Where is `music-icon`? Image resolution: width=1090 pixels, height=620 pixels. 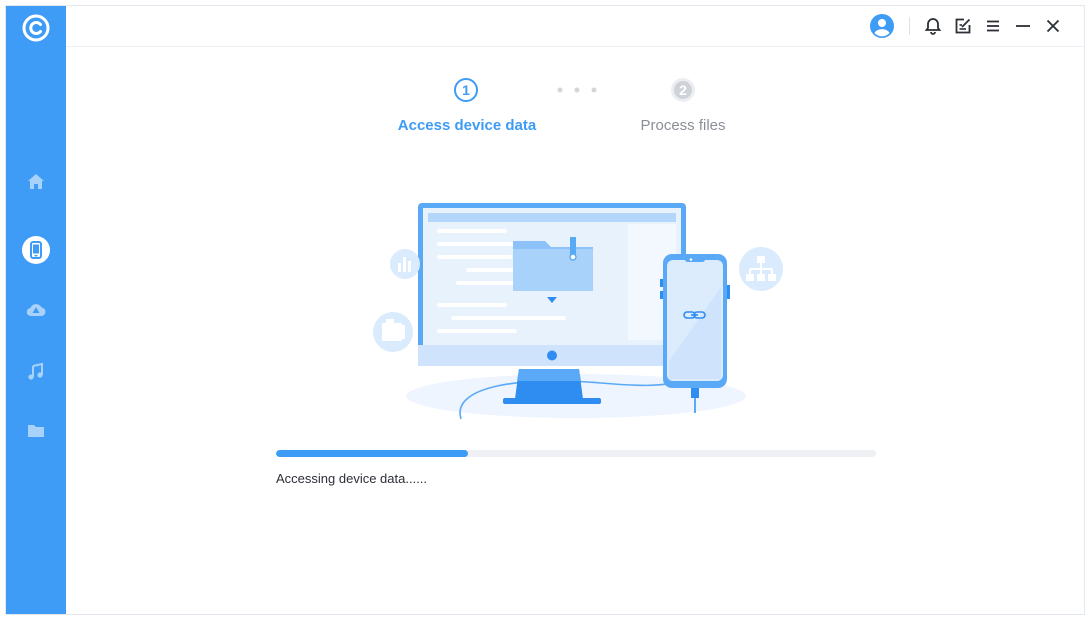 music-icon is located at coordinates (35, 371).